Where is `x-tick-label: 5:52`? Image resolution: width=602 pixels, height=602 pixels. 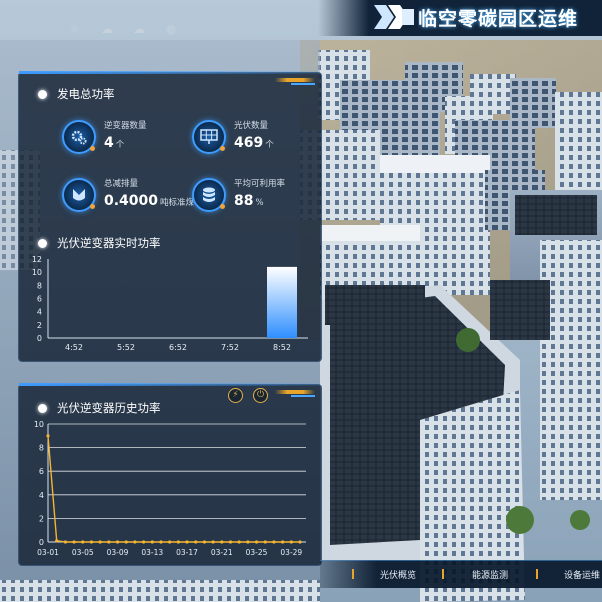 x-tick-label: 5:52 is located at coordinates (126, 347).